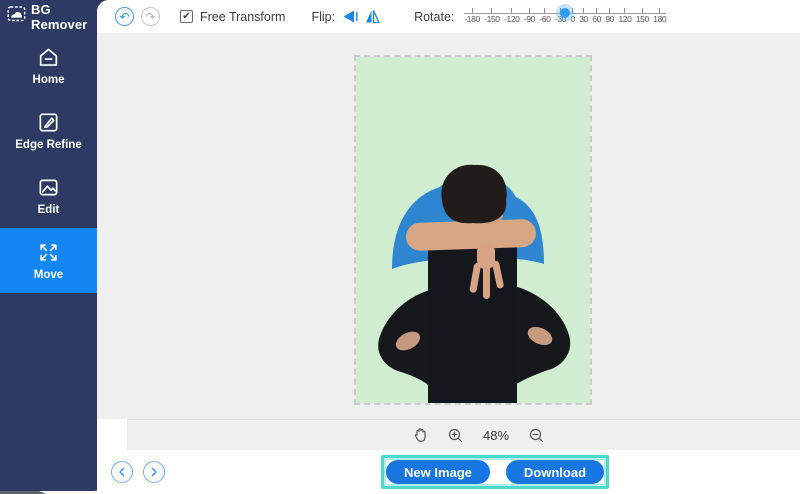 The width and height of the screenshot is (800, 494). I want to click on redo-button: ↷, so click(150, 16).